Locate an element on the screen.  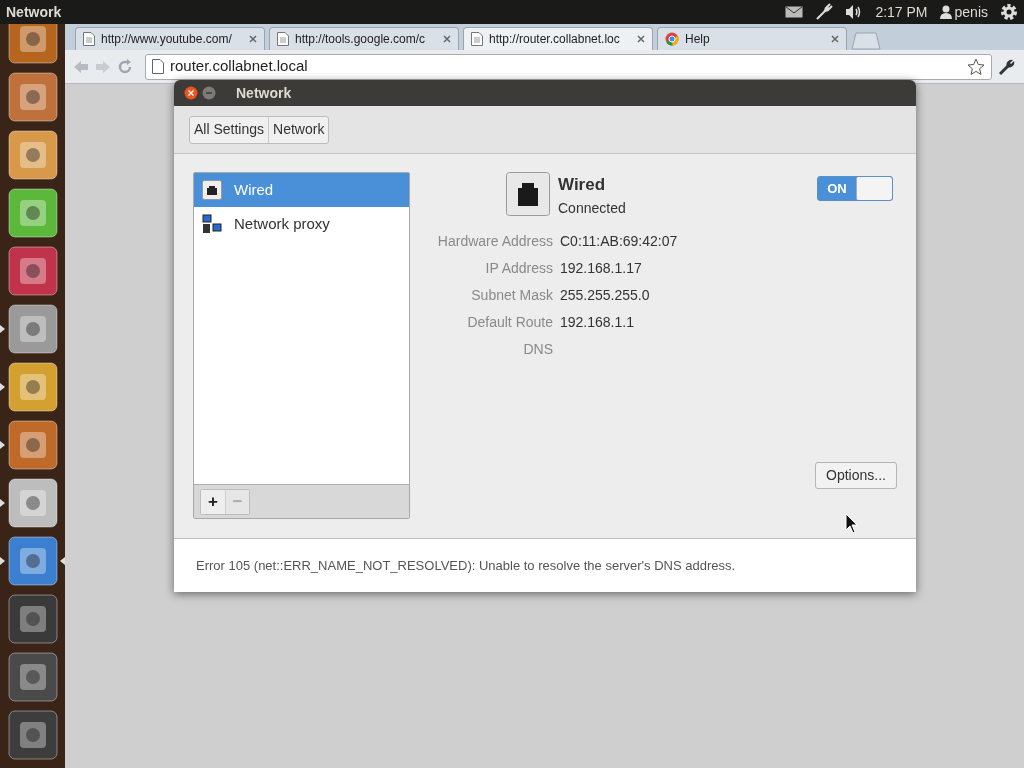
browser-tab: Help is located at coordinates (752, 38).